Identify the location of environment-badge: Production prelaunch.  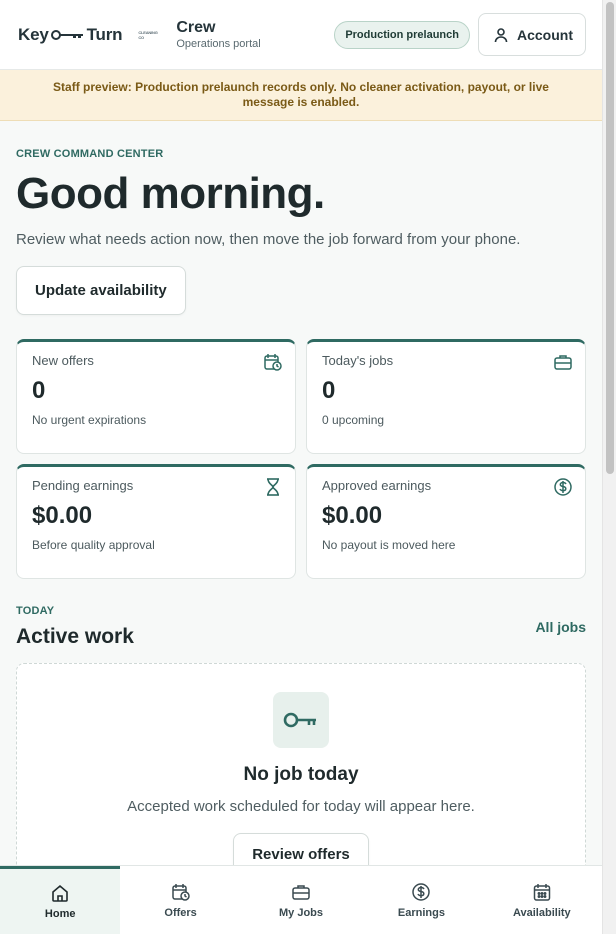
(402, 34).